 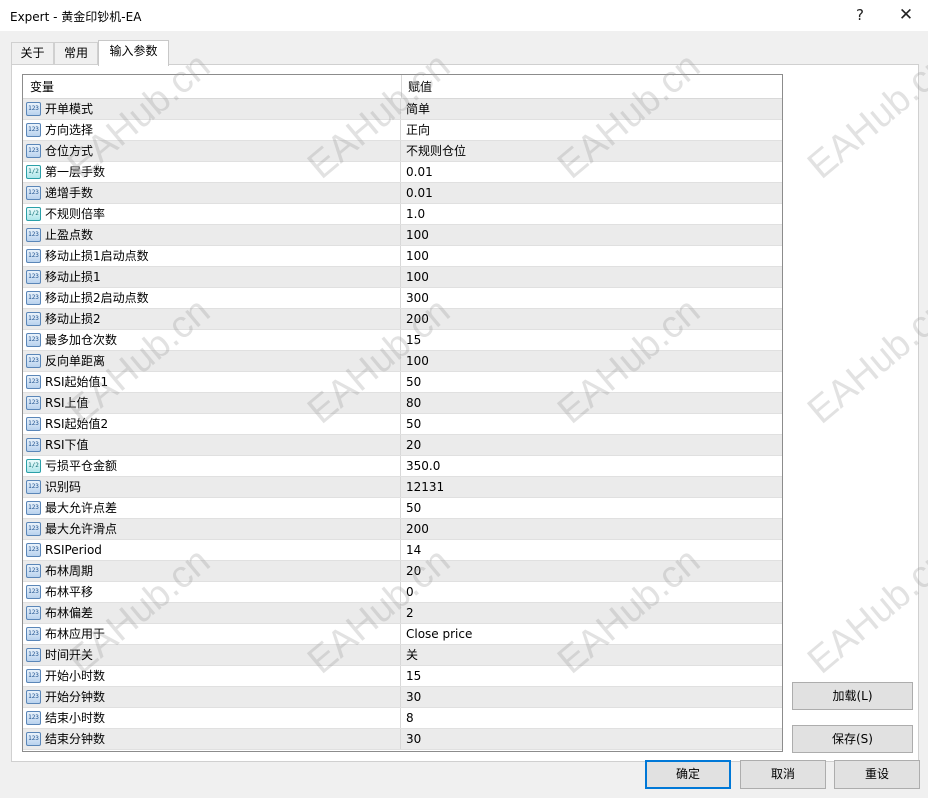 What do you see at coordinates (73, 319) in the screenshot?
I see `parameter-name: 移动止损2` at bounding box center [73, 319].